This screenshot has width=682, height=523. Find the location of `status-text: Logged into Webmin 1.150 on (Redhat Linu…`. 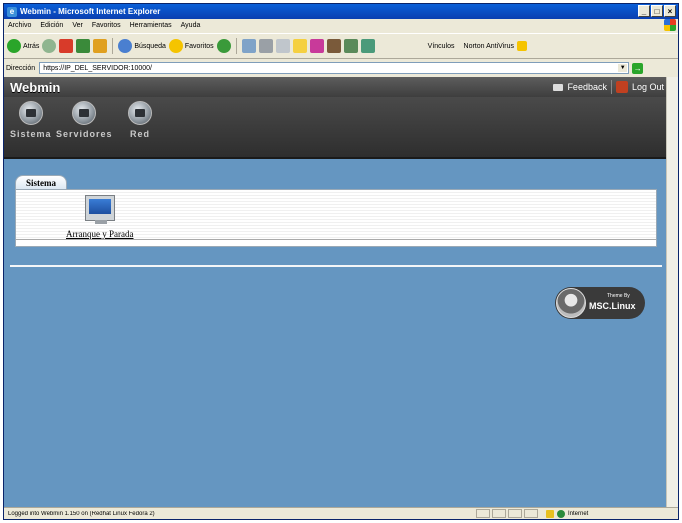

status-text: Logged into Webmin 1.150 on (Redhat Linu… is located at coordinates (81, 513).